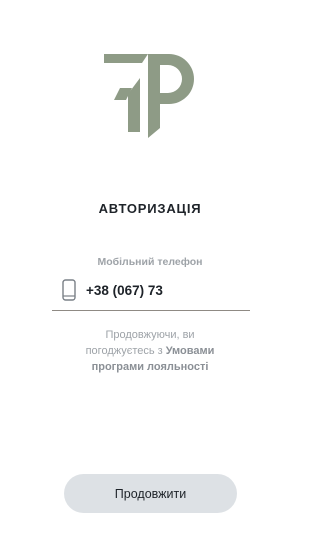 This screenshot has width=320, height=534. I want to click on phone-field, so click(151, 293).